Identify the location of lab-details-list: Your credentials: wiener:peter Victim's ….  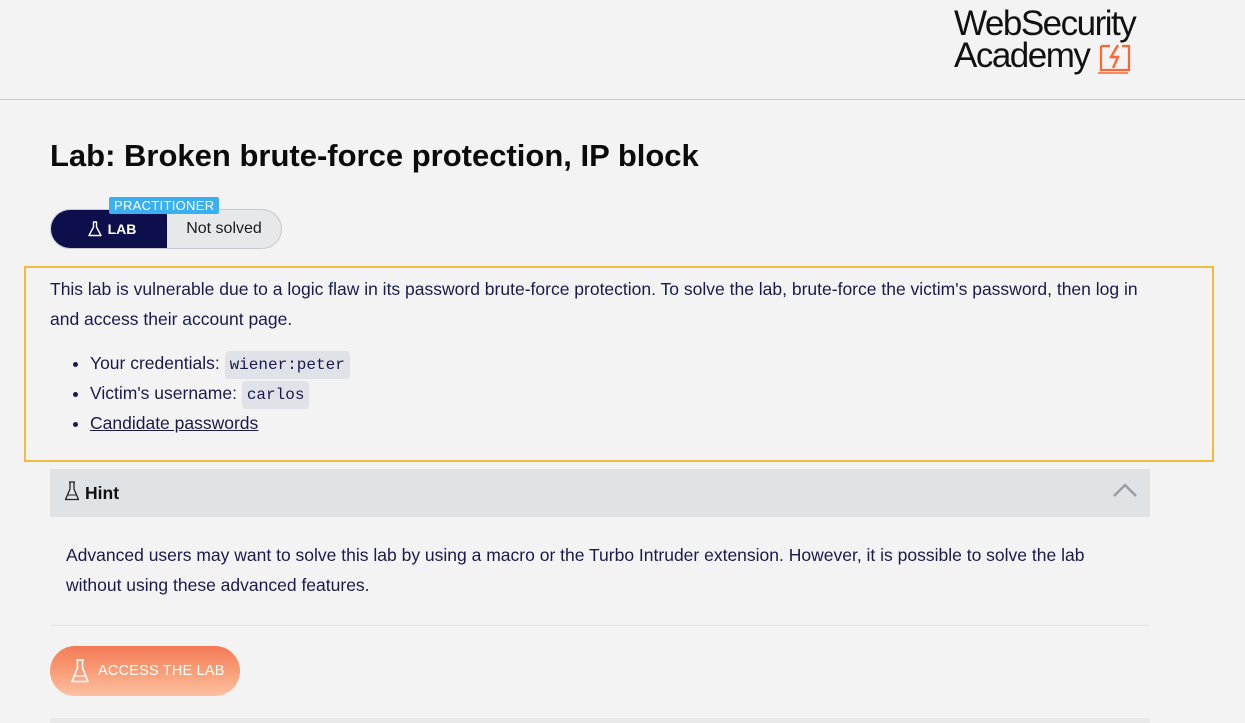
(200, 393).